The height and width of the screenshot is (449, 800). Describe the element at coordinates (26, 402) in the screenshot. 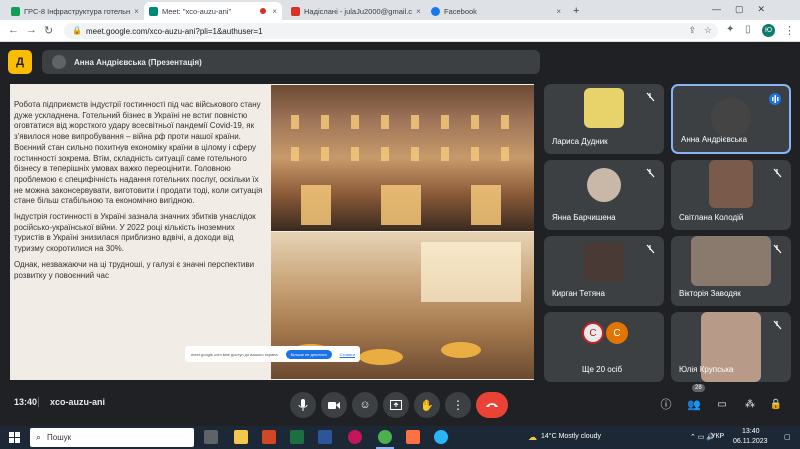

I see `meeting-time: 13:40` at that location.